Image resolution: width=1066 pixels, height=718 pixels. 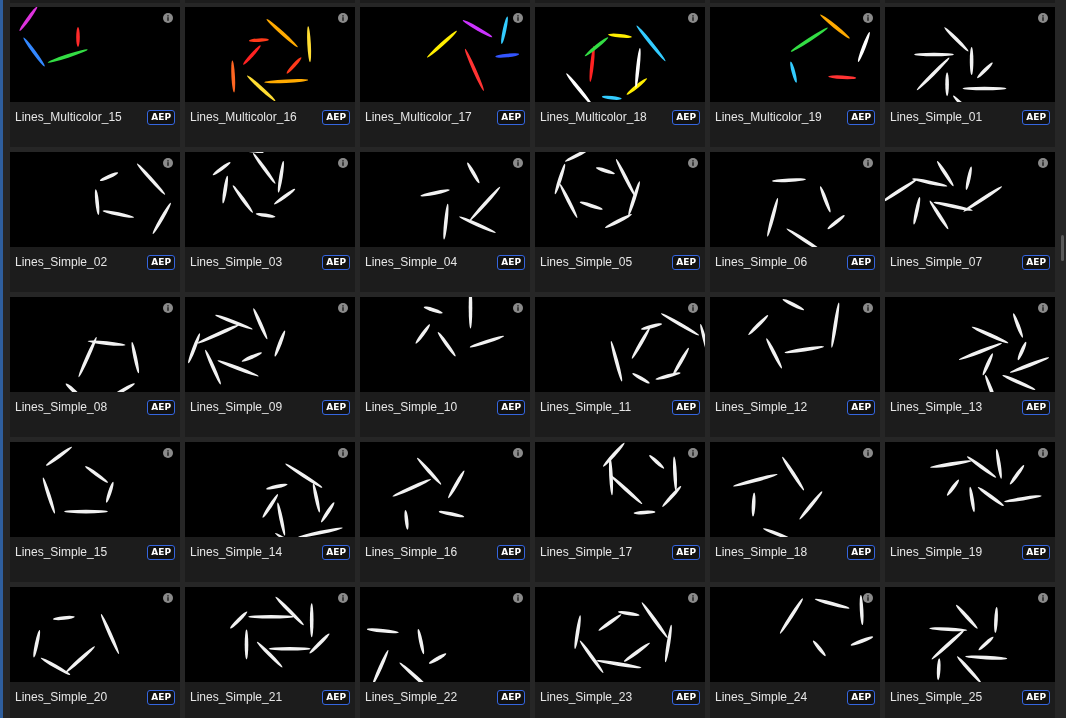 What do you see at coordinates (970, 222) in the screenshot?
I see `asset-card: Lines_Simple_07 AEP` at bounding box center [970, 222].